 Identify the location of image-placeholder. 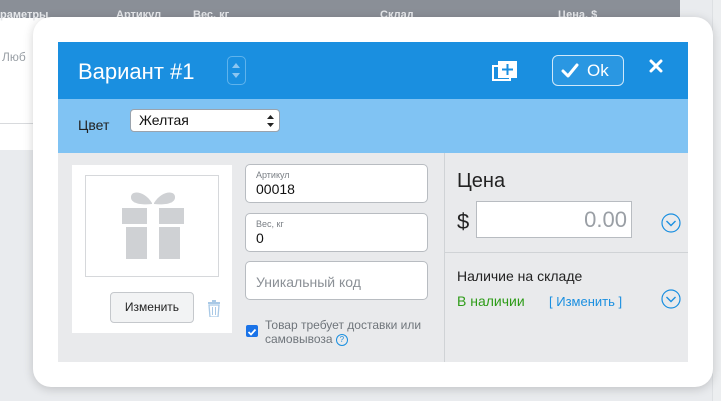
(152, 226).